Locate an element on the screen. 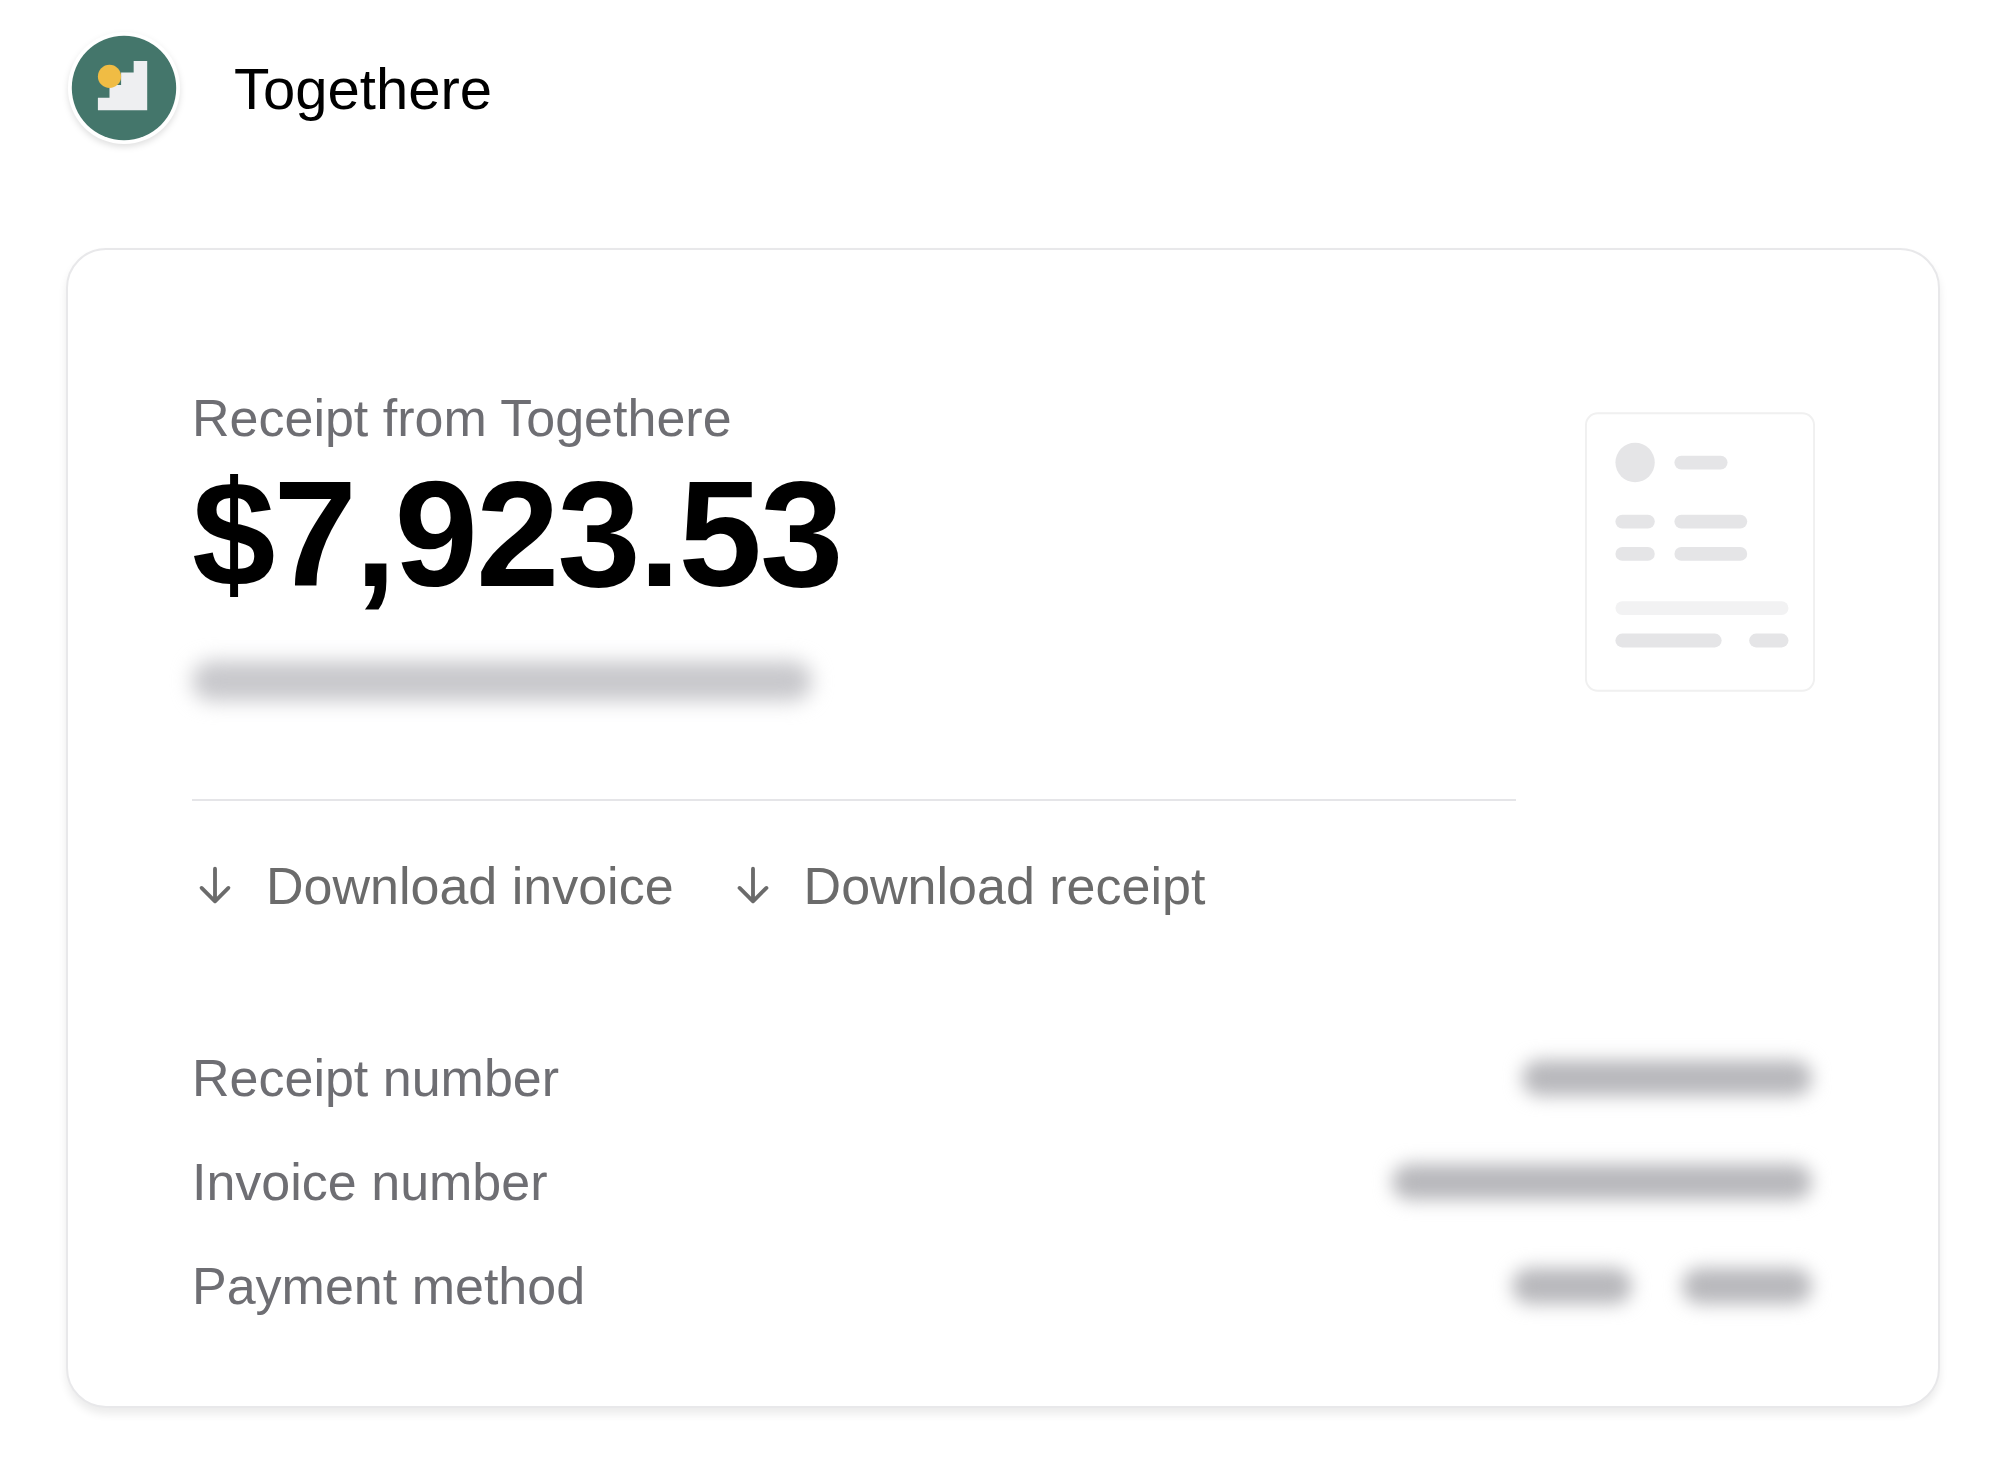 The width and height of the screenshot is (2000, 1470). receipt-title: Receipt from Togethere is located at coordinates (462, 418).